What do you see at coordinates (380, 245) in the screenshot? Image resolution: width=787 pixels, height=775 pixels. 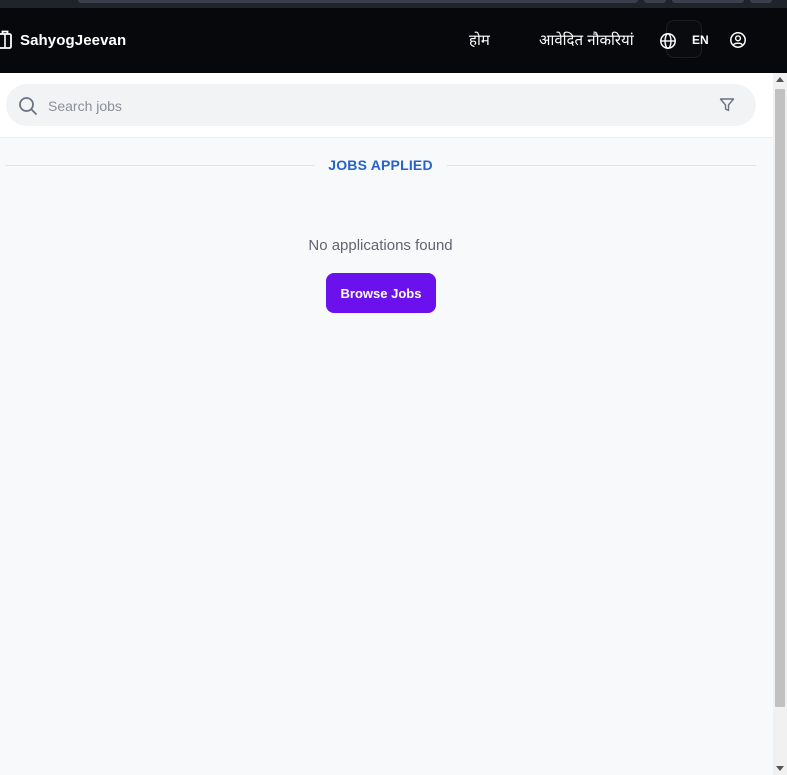 I see `empty-state-message: No applications found` at bounding box center [380, 245].